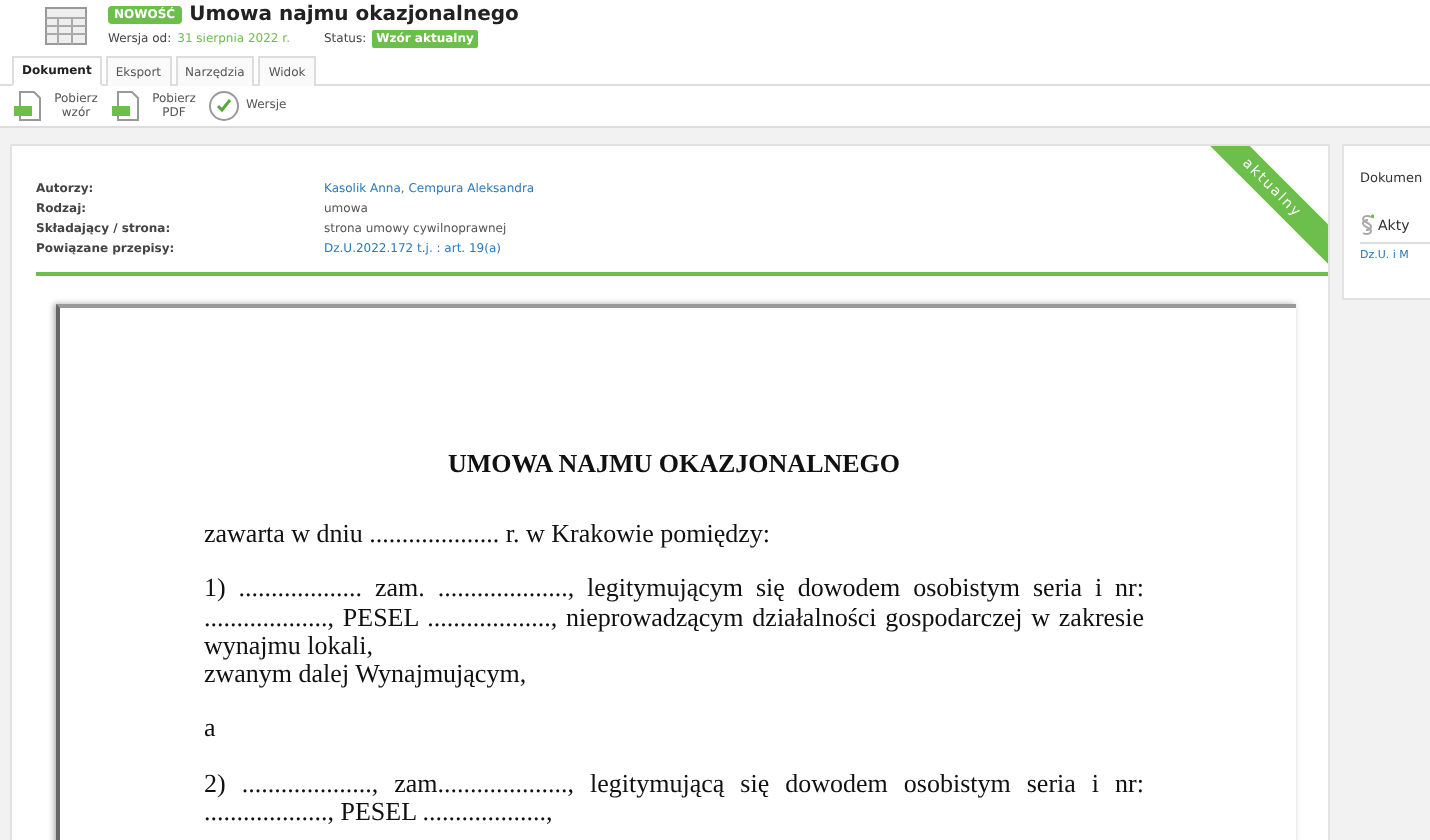 This screenshot has height=840, width=1430. Describe the element at coordinates (211, 729) in the screenshot. I see `document-paragraph: a` at that location.